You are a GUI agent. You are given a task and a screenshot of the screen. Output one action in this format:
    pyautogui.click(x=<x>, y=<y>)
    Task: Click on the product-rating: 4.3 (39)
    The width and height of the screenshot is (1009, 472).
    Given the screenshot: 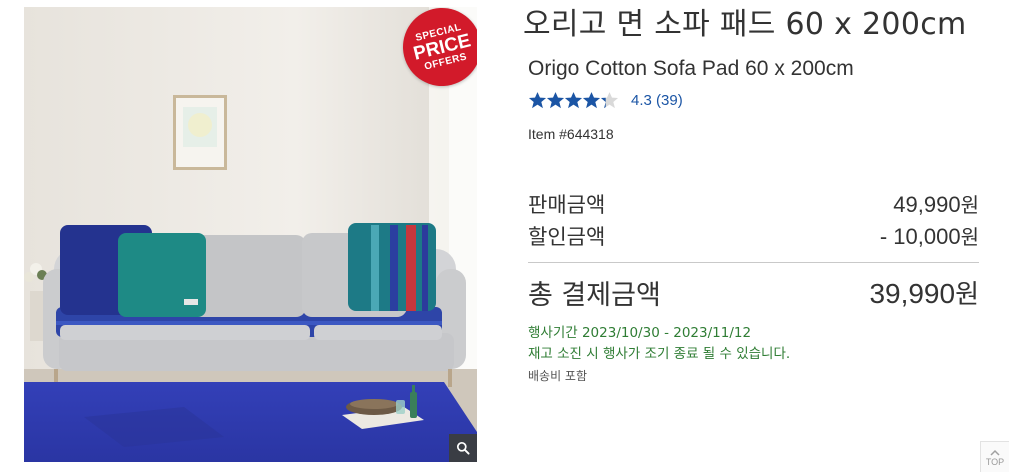 What is the action you would take?
    pyautogui.click(x=751, y=100)
    